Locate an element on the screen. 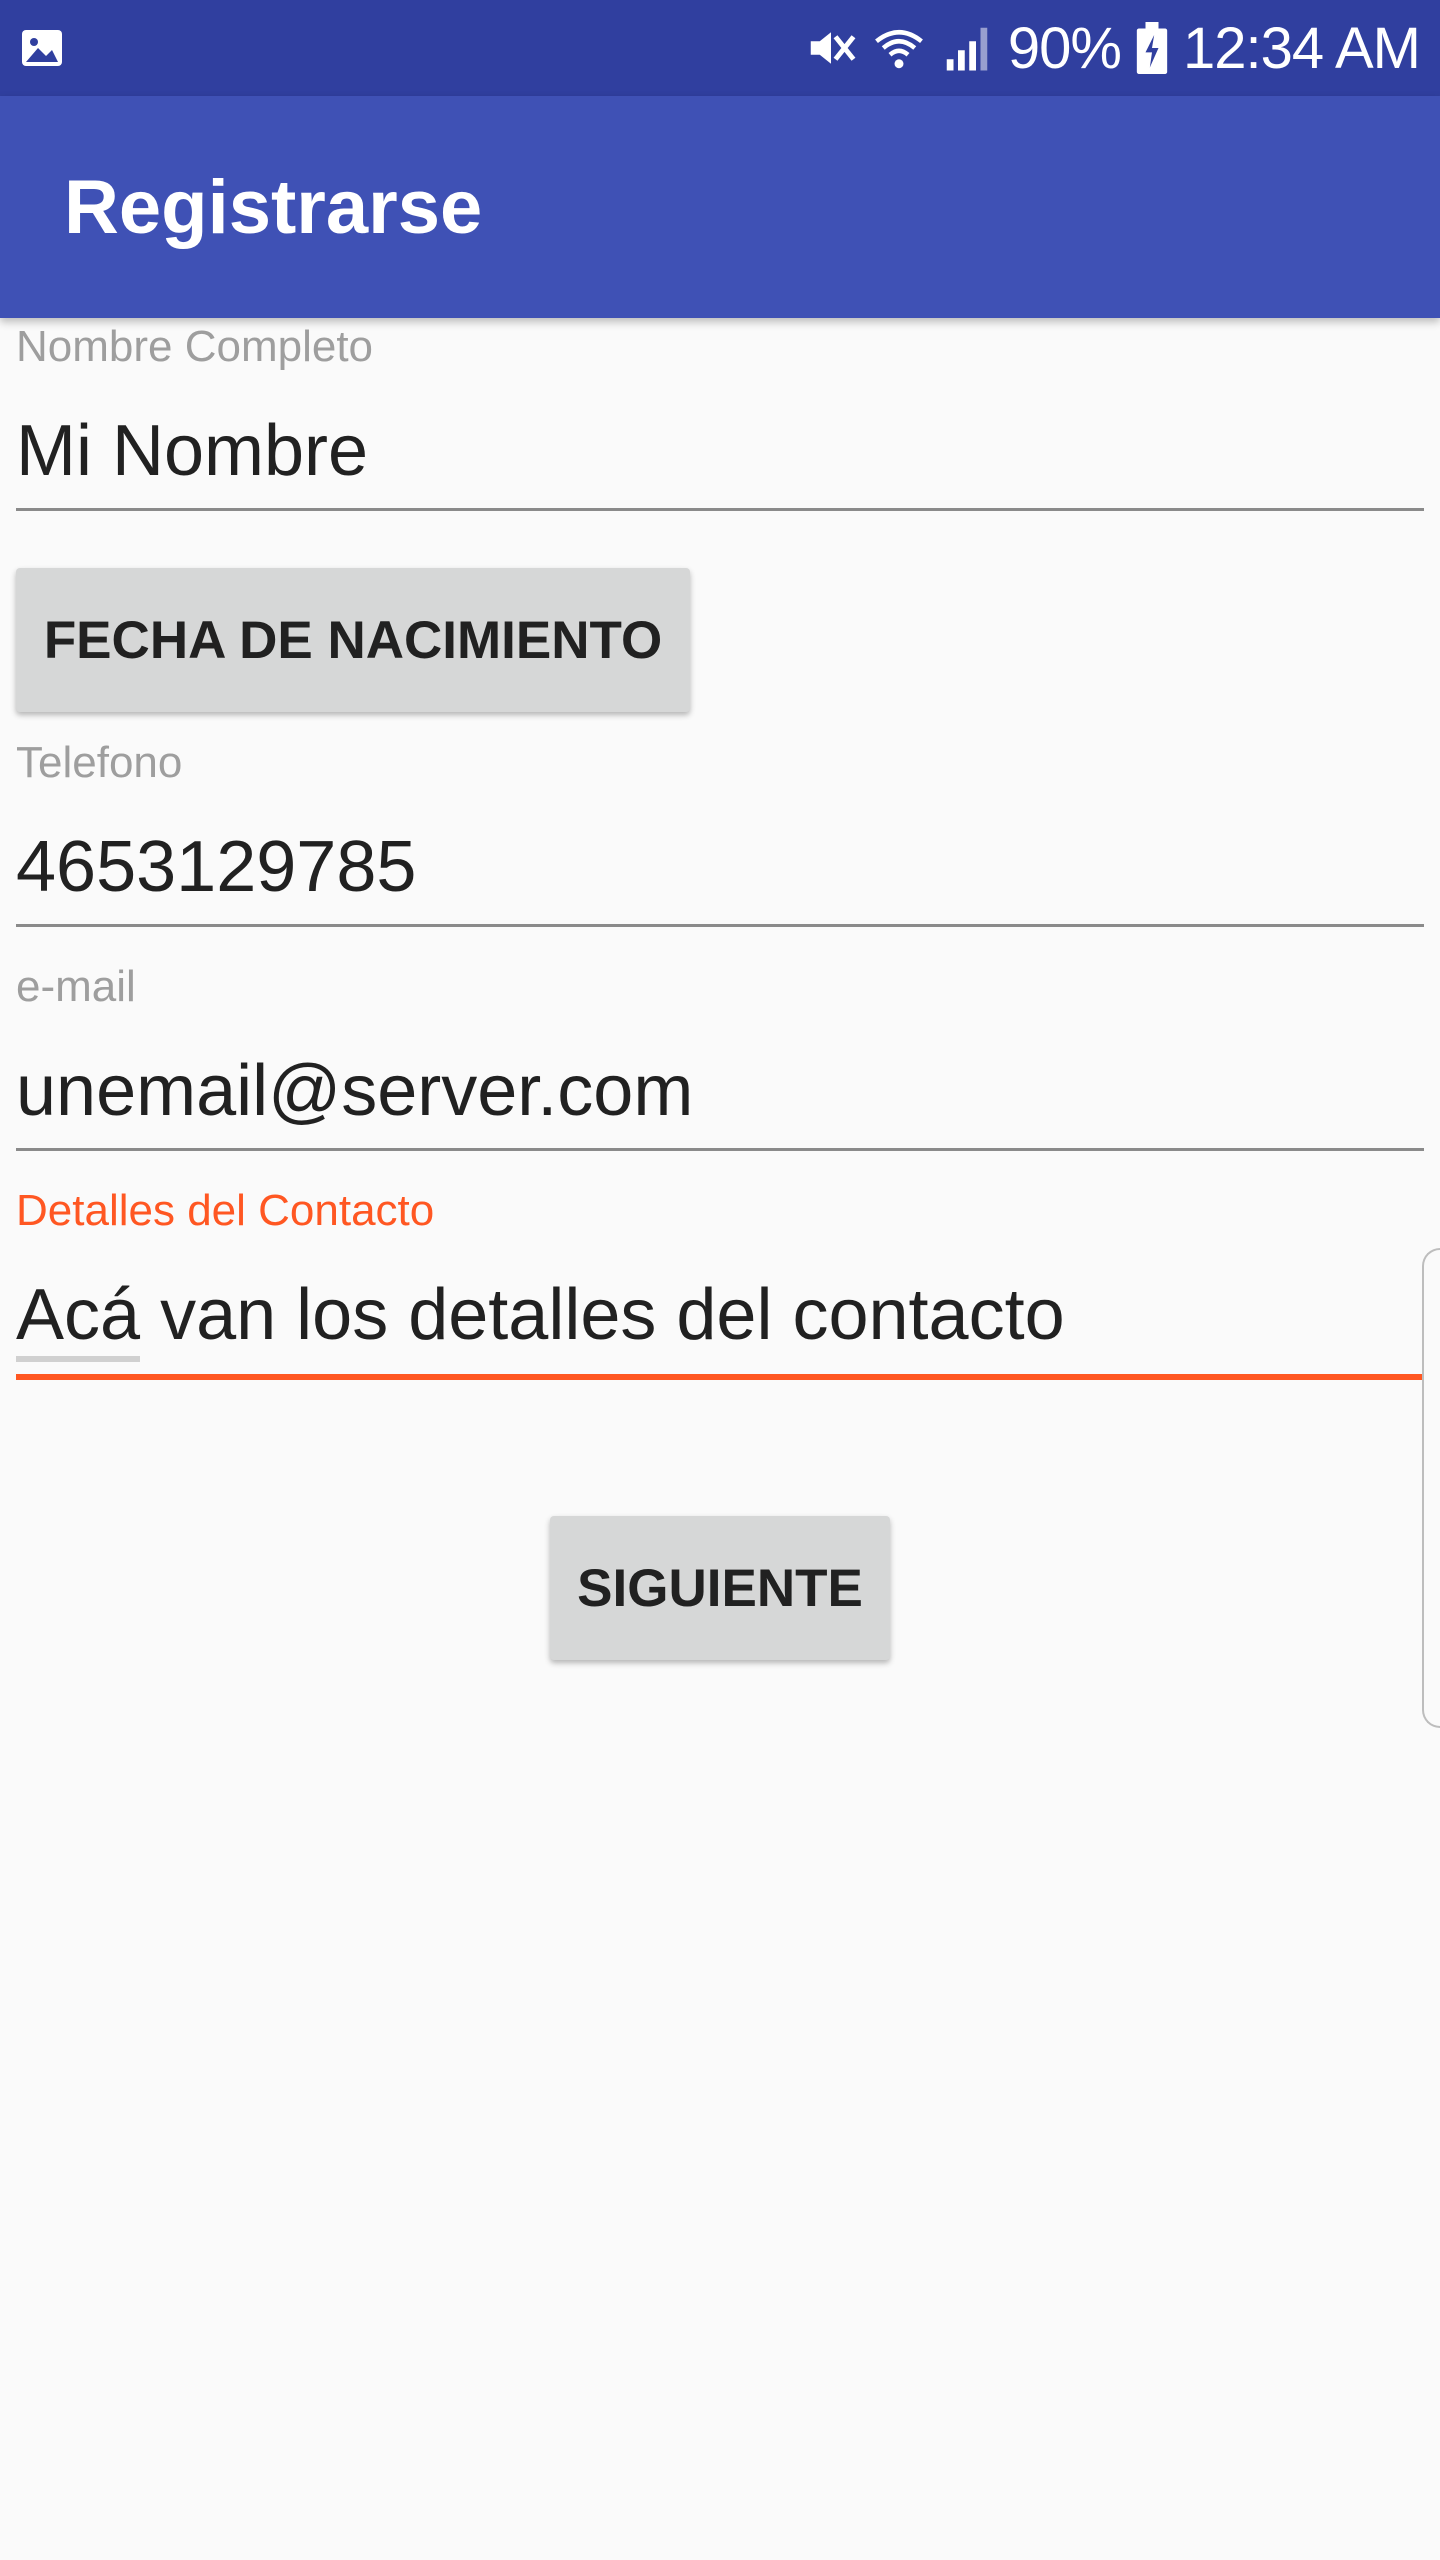 This screenshot has height=2560, width=1440. detalles-underline is located at coordinates (720, 1377).